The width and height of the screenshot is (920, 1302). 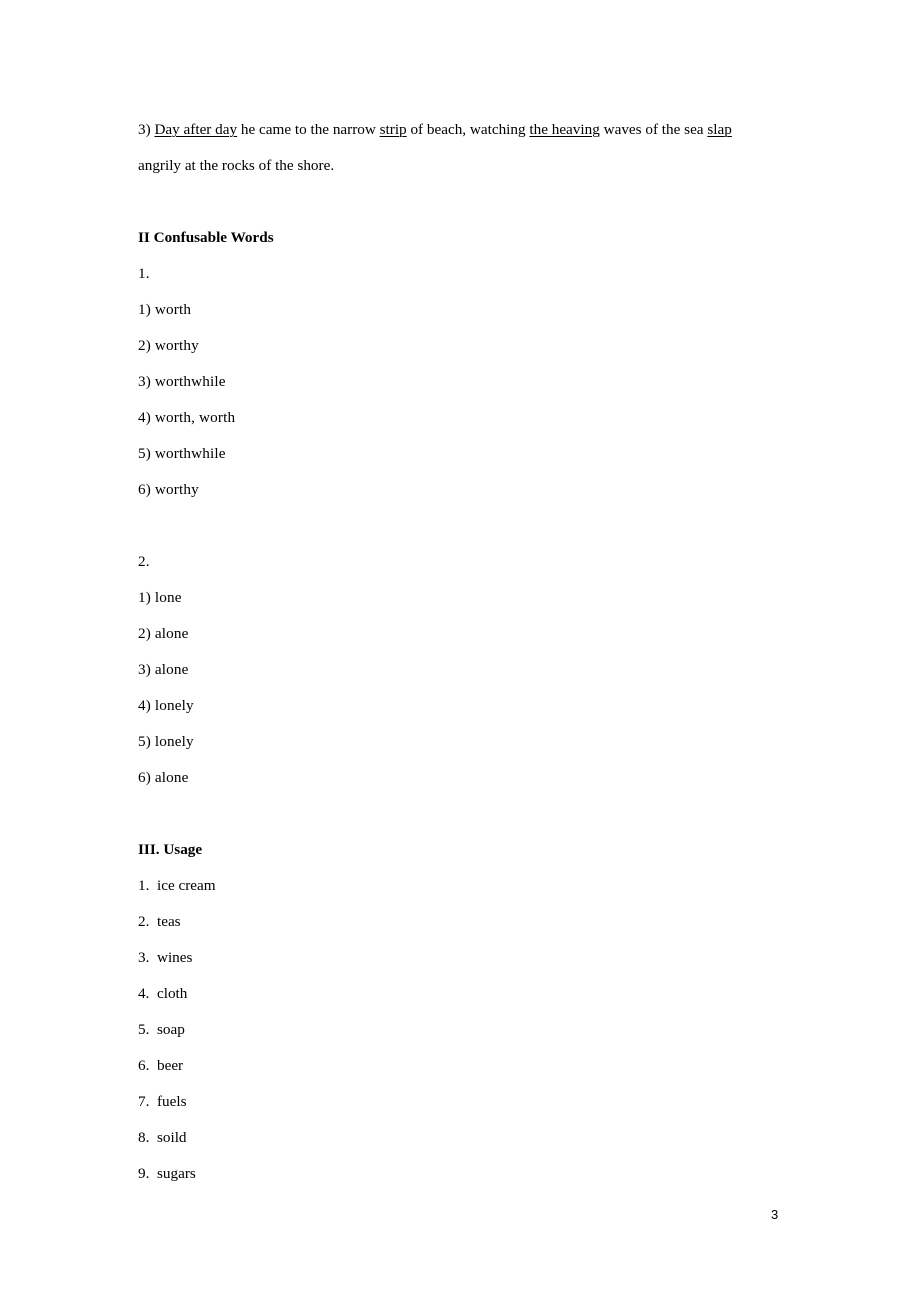 What do you see at coordinates (393, 129) in the screenshot?
I see `underlined-phrase-strip: strip` at bounding box center [393, 129].